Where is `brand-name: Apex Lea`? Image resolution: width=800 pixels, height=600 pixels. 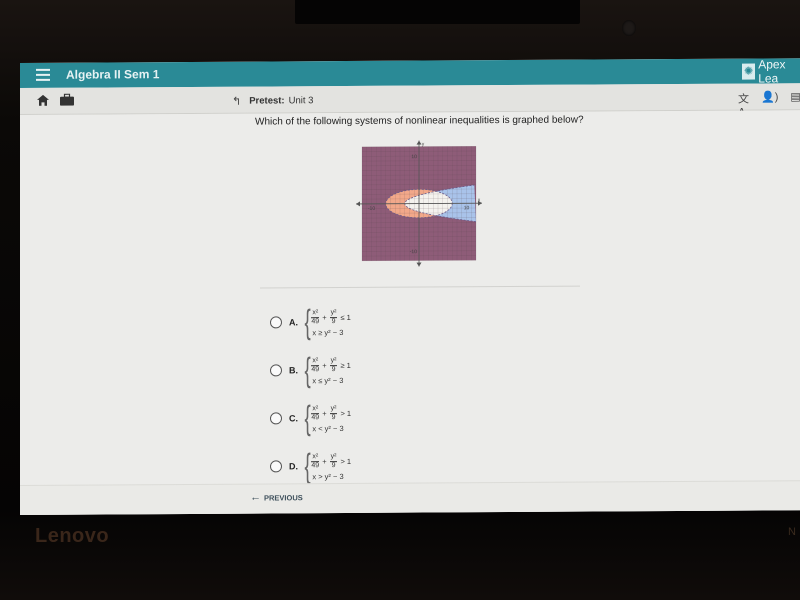 brand-name: Apex Lea is located at coordinates (772, 71).